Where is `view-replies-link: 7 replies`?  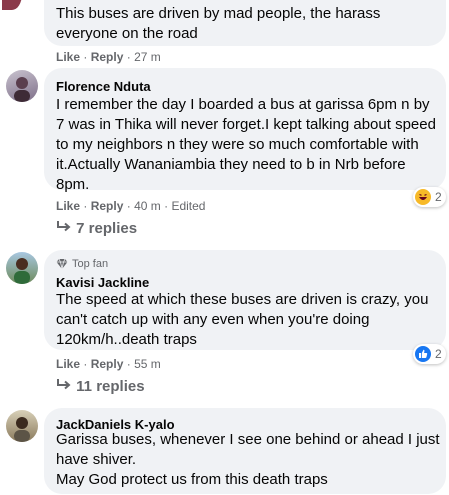
view-replies-link: 7 replies is located at coordinates (96, 229).